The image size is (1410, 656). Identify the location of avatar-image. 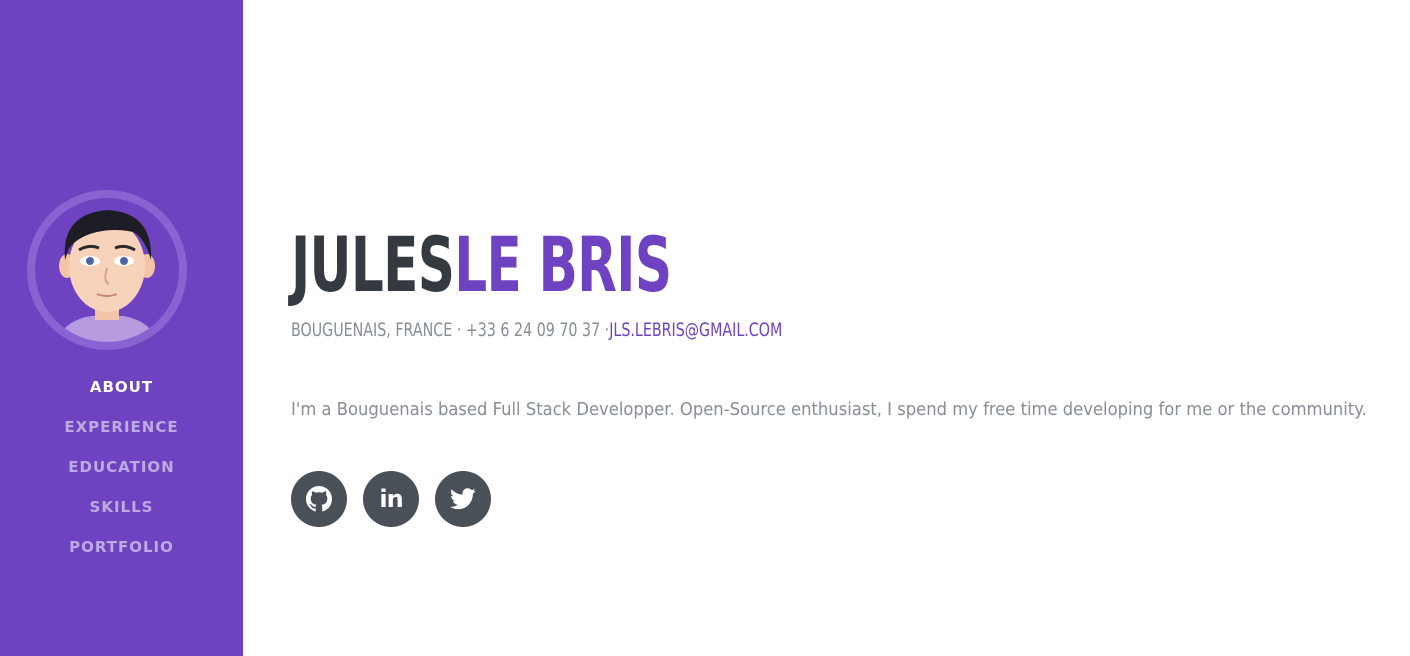
(107, 270).